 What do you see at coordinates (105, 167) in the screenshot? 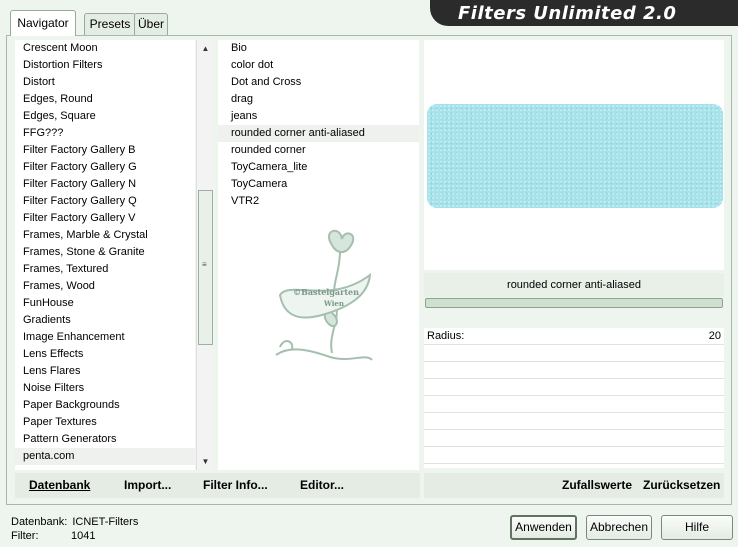
I see `list-item: Filter Factory Gallery G` at bounding box center [105, 167].